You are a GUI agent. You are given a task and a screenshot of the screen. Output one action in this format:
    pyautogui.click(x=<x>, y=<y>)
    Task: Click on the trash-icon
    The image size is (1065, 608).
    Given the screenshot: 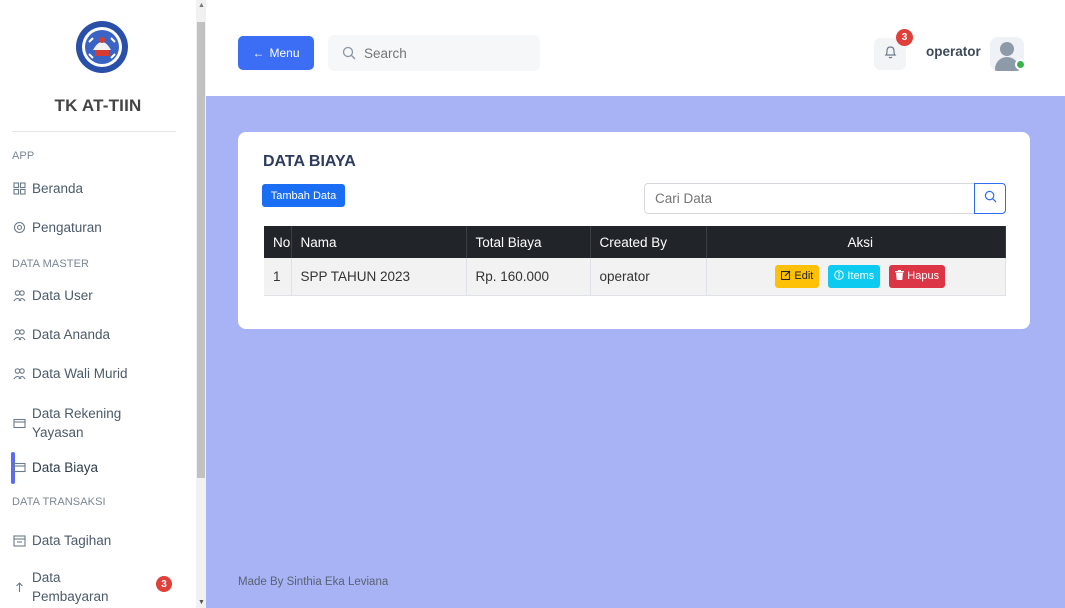 What is the action you would take?
    pyautogui.click(x=900, y=276)
    